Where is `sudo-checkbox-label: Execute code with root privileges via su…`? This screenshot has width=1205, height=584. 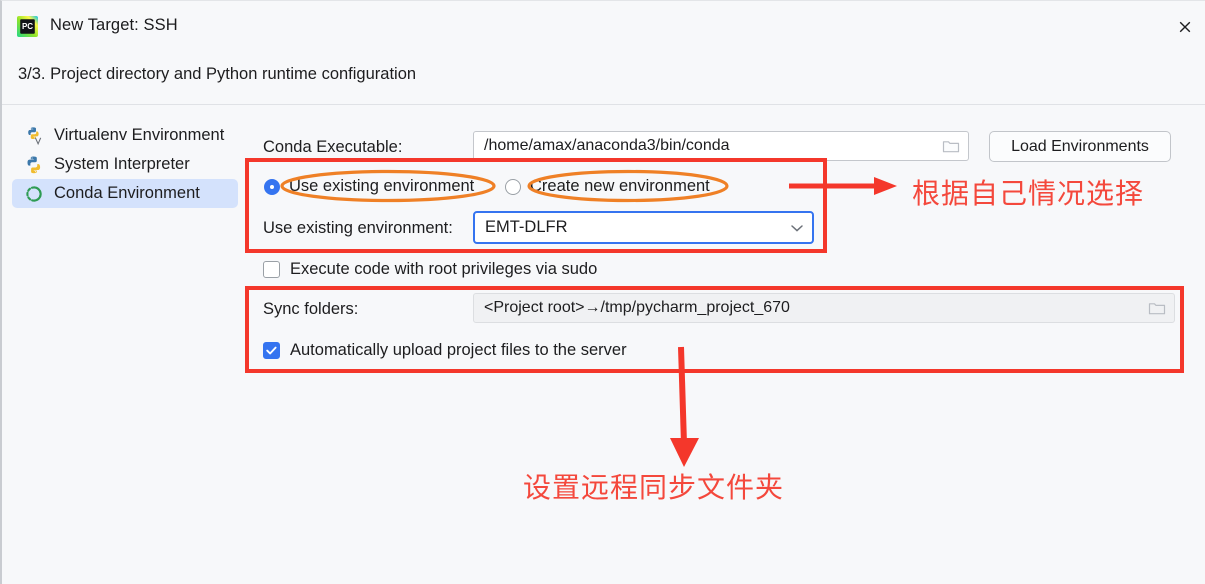 sudo-checkbox-label: Execute code with root privileges via su… is located at coordinates (444, 269).